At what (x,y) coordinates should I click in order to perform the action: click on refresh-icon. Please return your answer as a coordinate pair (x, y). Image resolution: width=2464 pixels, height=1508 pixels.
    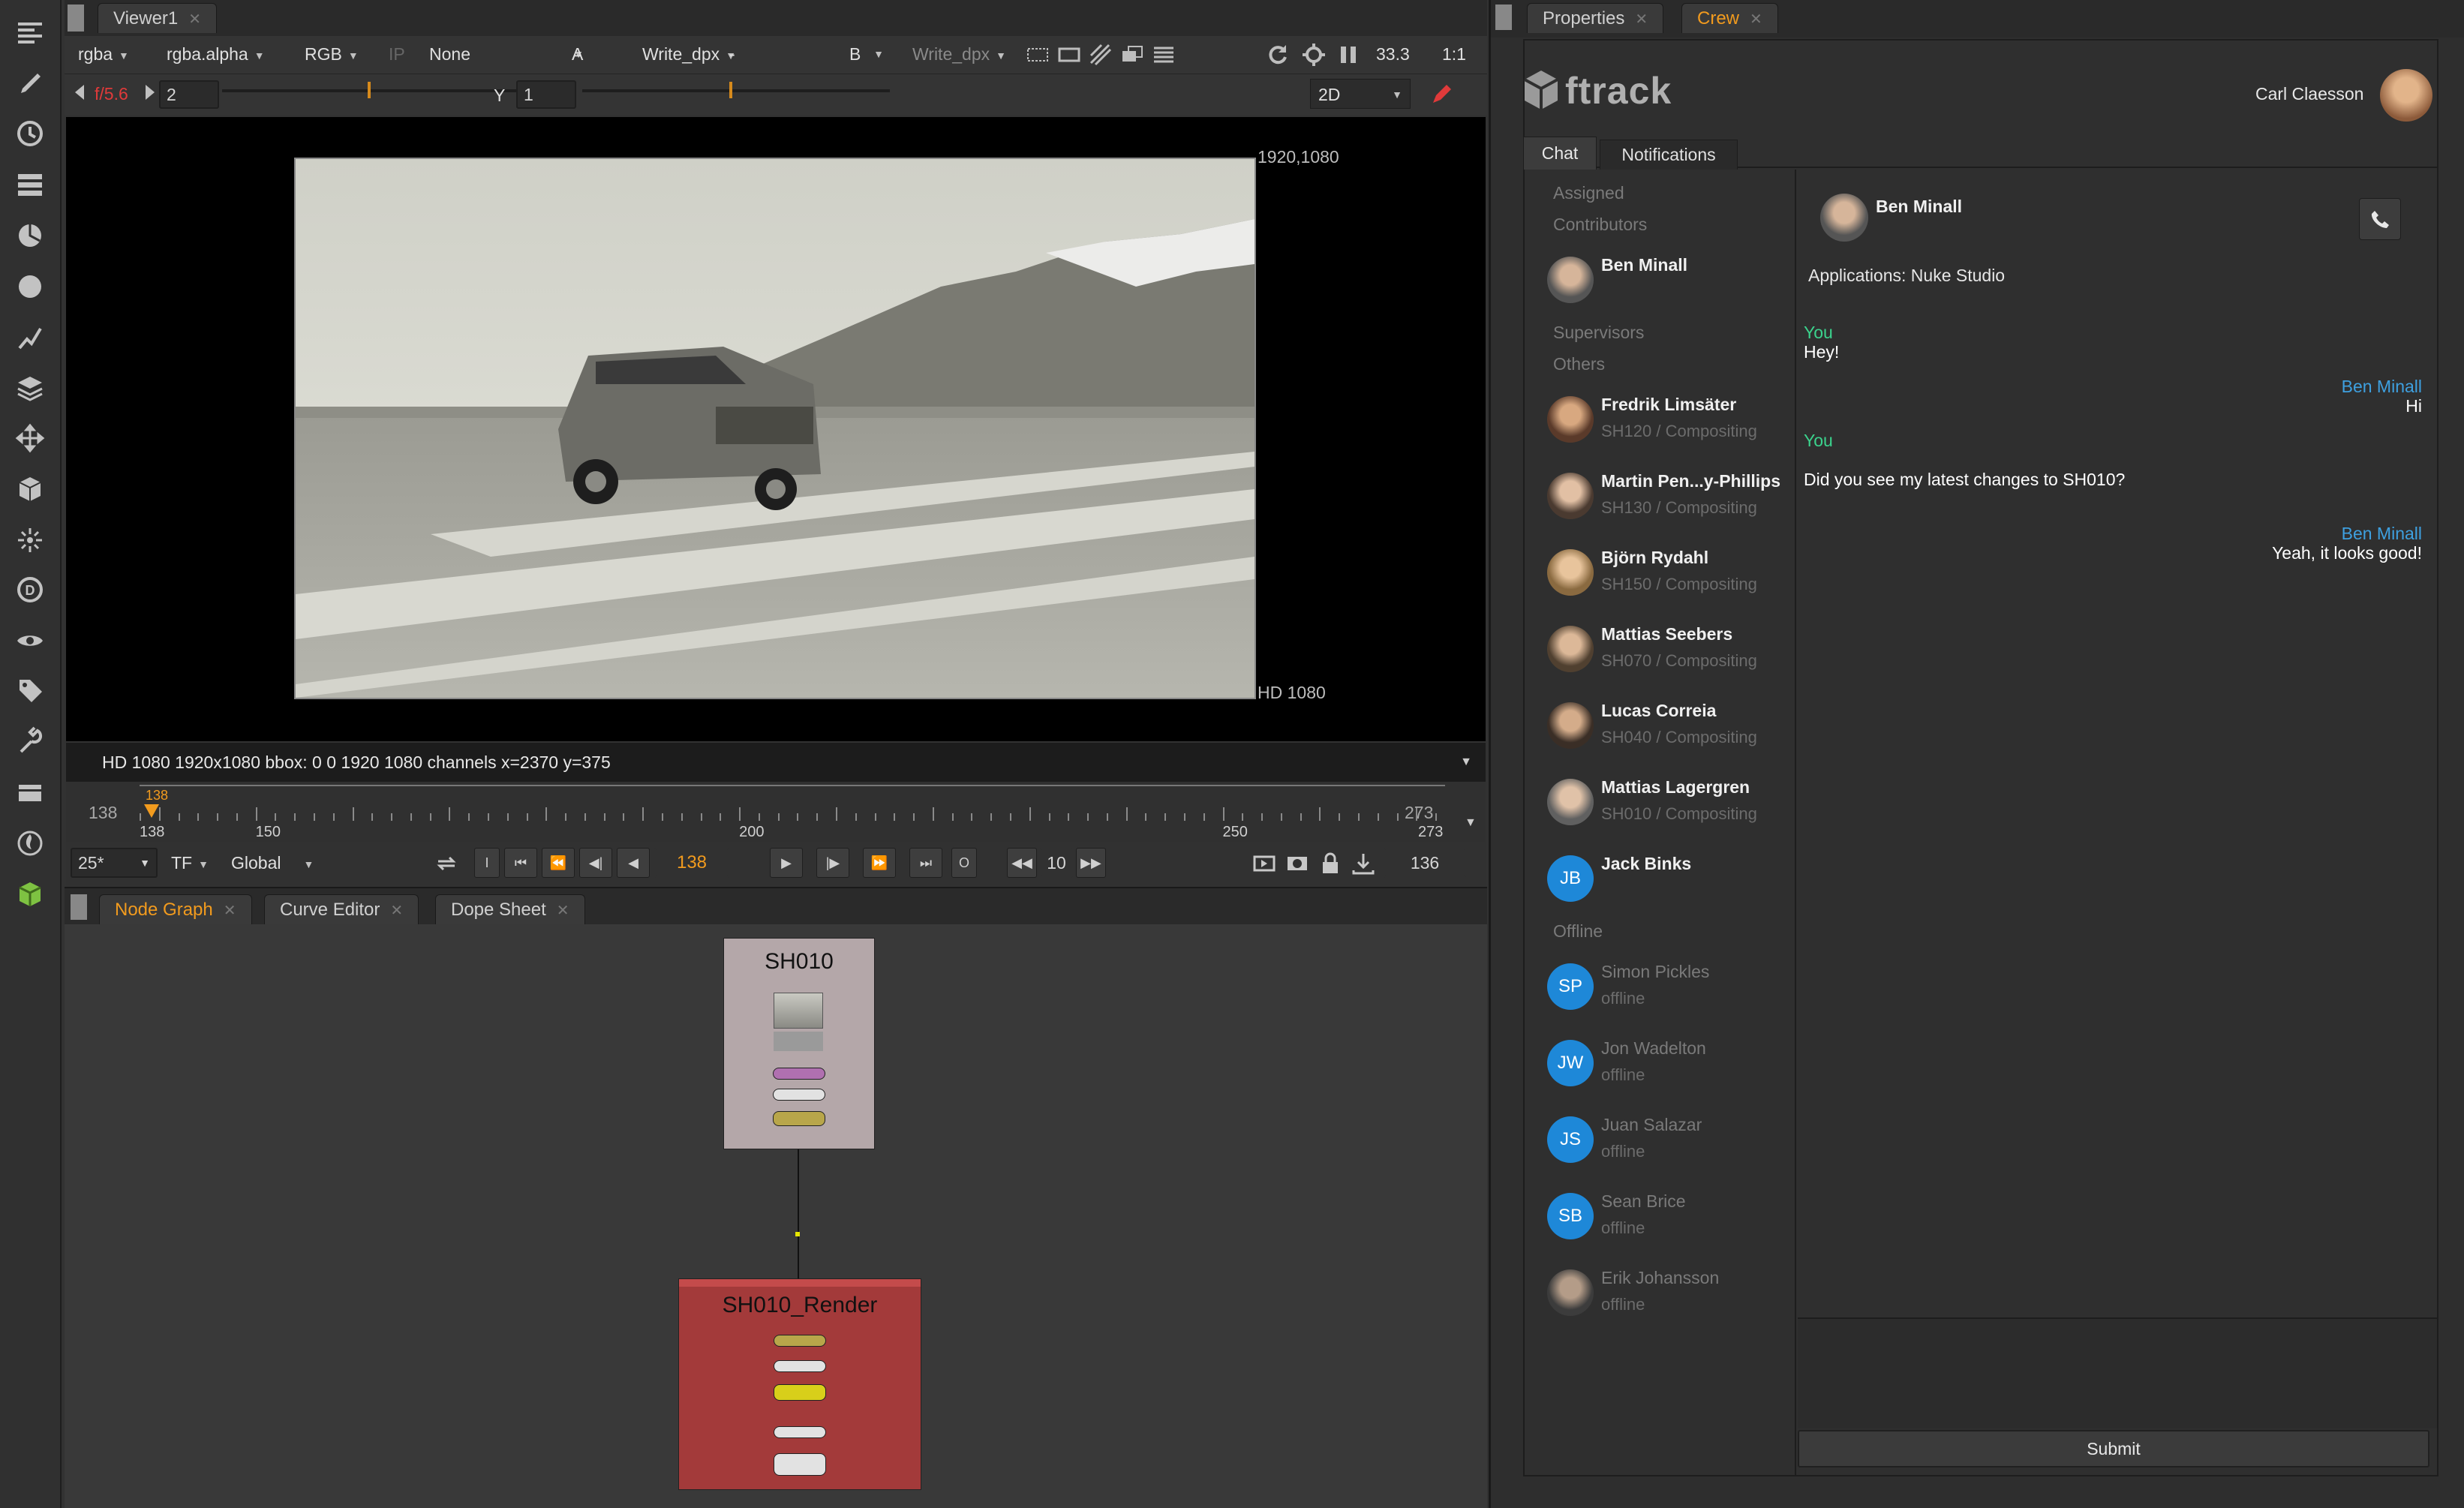
    Looking at the image, I should click on (1278, 55).